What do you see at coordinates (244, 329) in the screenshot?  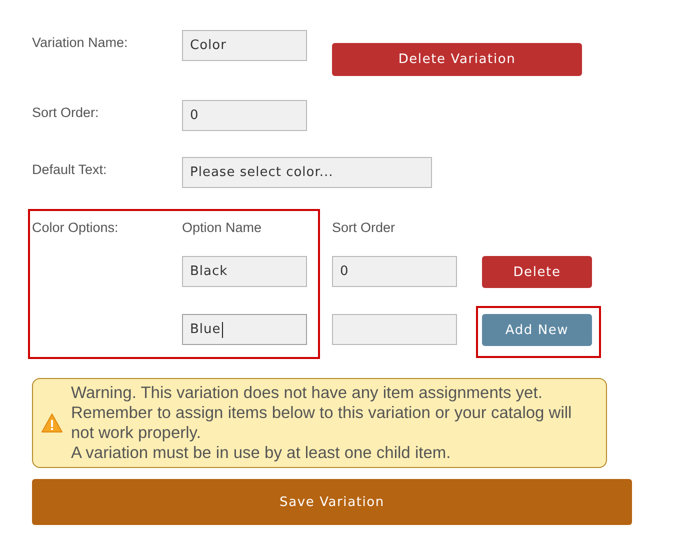 I see `input-field: Blue` at bounding box center [244, 329].